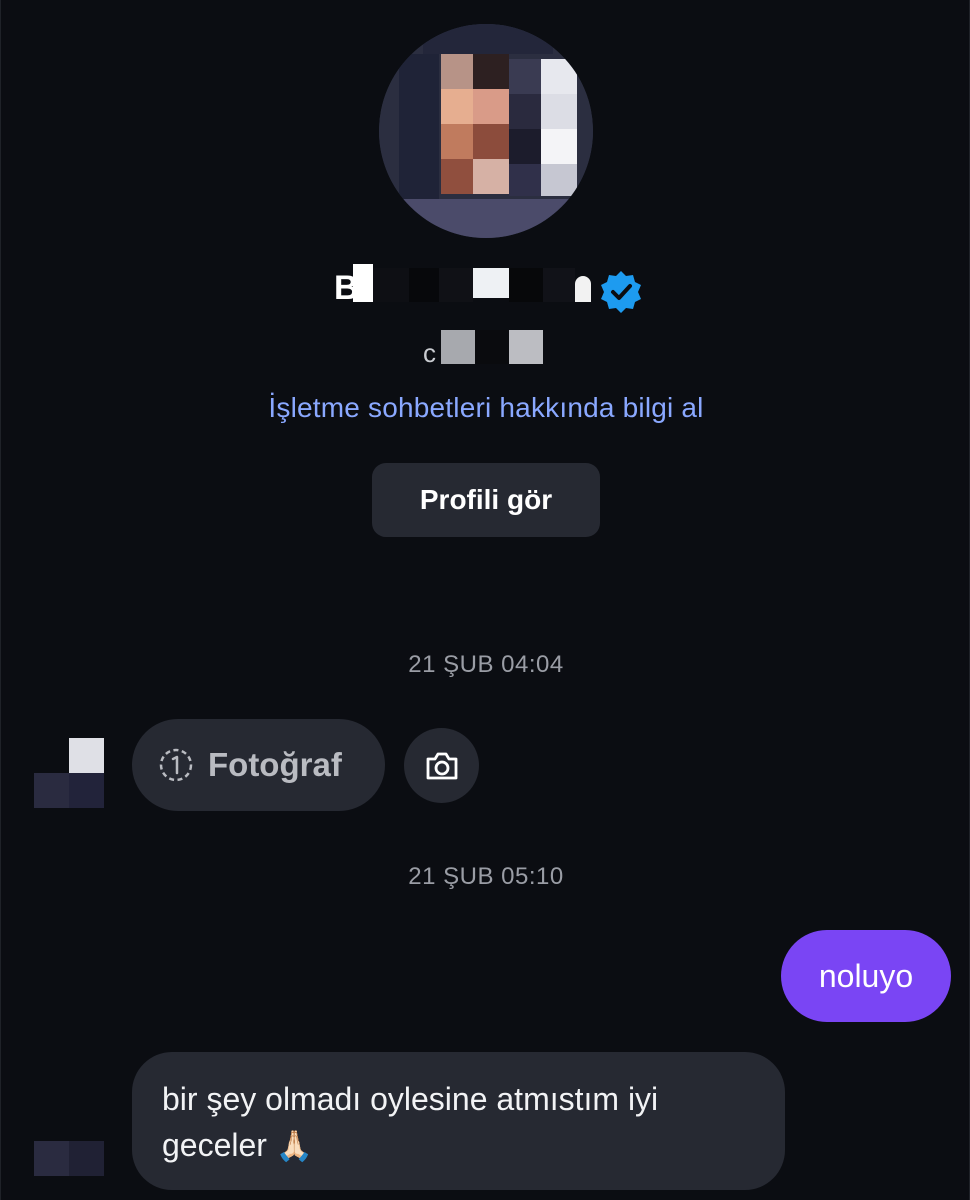 Image resolution: width=970 pixels, height=1200 pixels. I want to click on camera-icon, so click(441, 765).